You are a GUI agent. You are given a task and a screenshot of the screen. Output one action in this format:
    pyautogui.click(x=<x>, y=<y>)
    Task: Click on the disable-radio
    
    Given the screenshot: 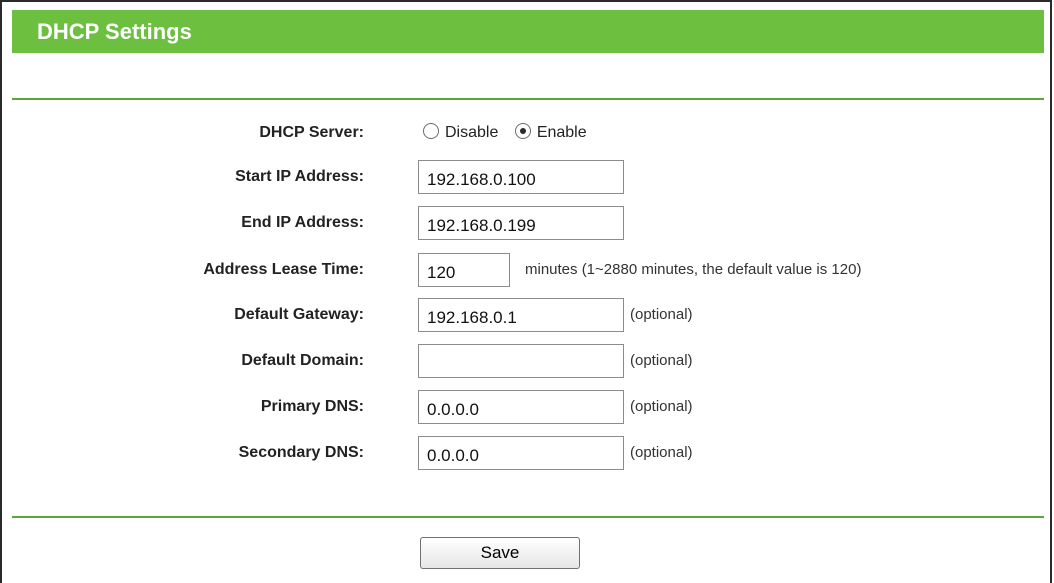 What is the action you would take?
    pyautogui.click(x=431, y=131)
    